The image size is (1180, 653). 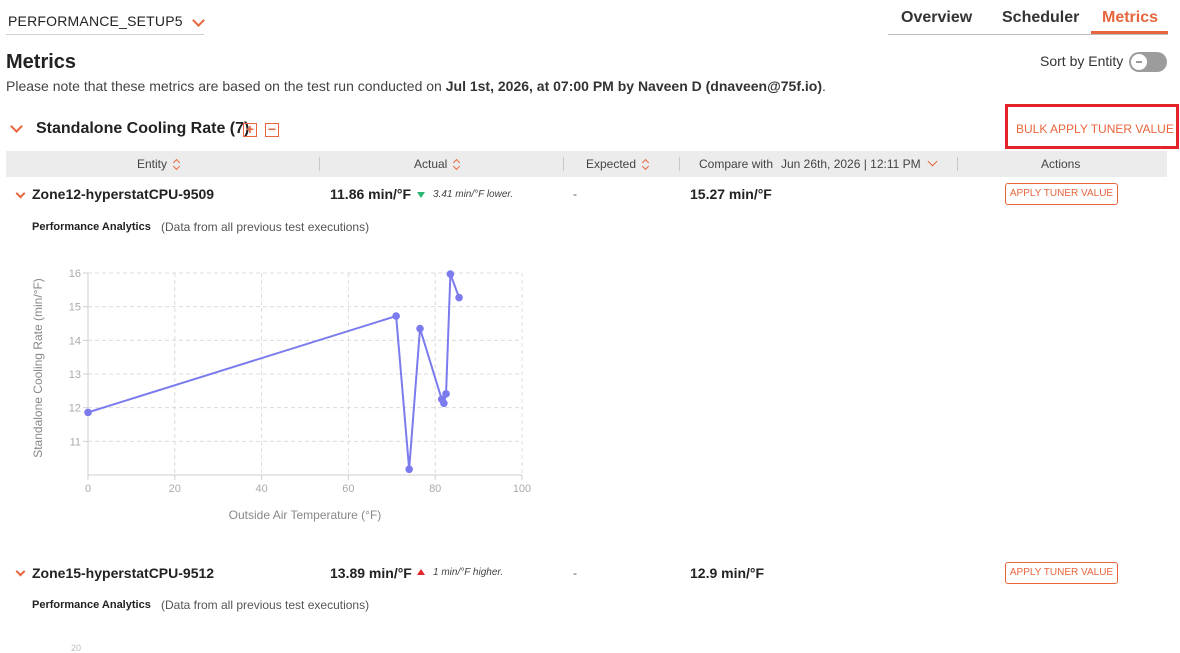 I want to click on toggle-knob, so click(x=1139, y=62).